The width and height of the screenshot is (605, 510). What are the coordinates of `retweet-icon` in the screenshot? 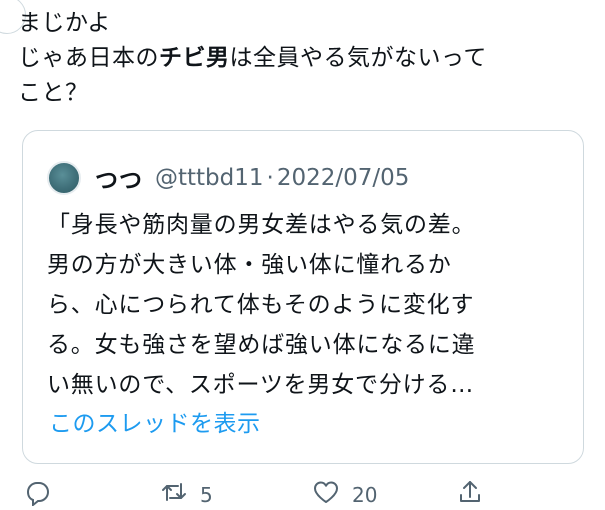 It's located at (174, 494).